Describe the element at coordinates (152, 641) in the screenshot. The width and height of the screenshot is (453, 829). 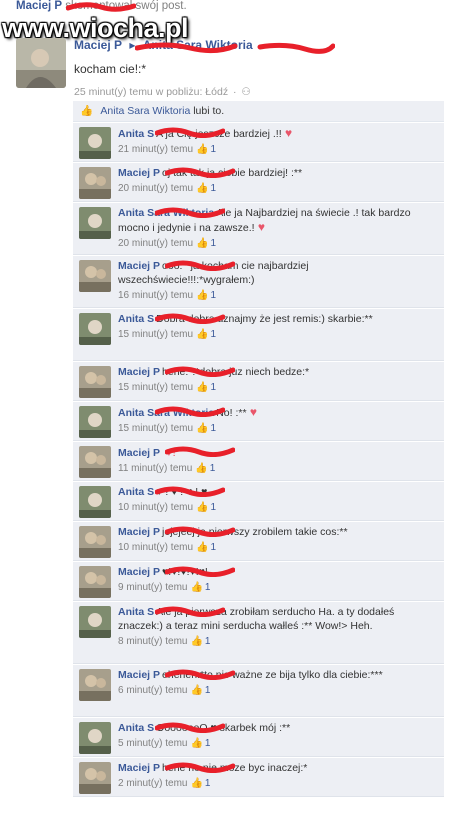
I see `comment-time: 8 minut(y) temu` at that location.